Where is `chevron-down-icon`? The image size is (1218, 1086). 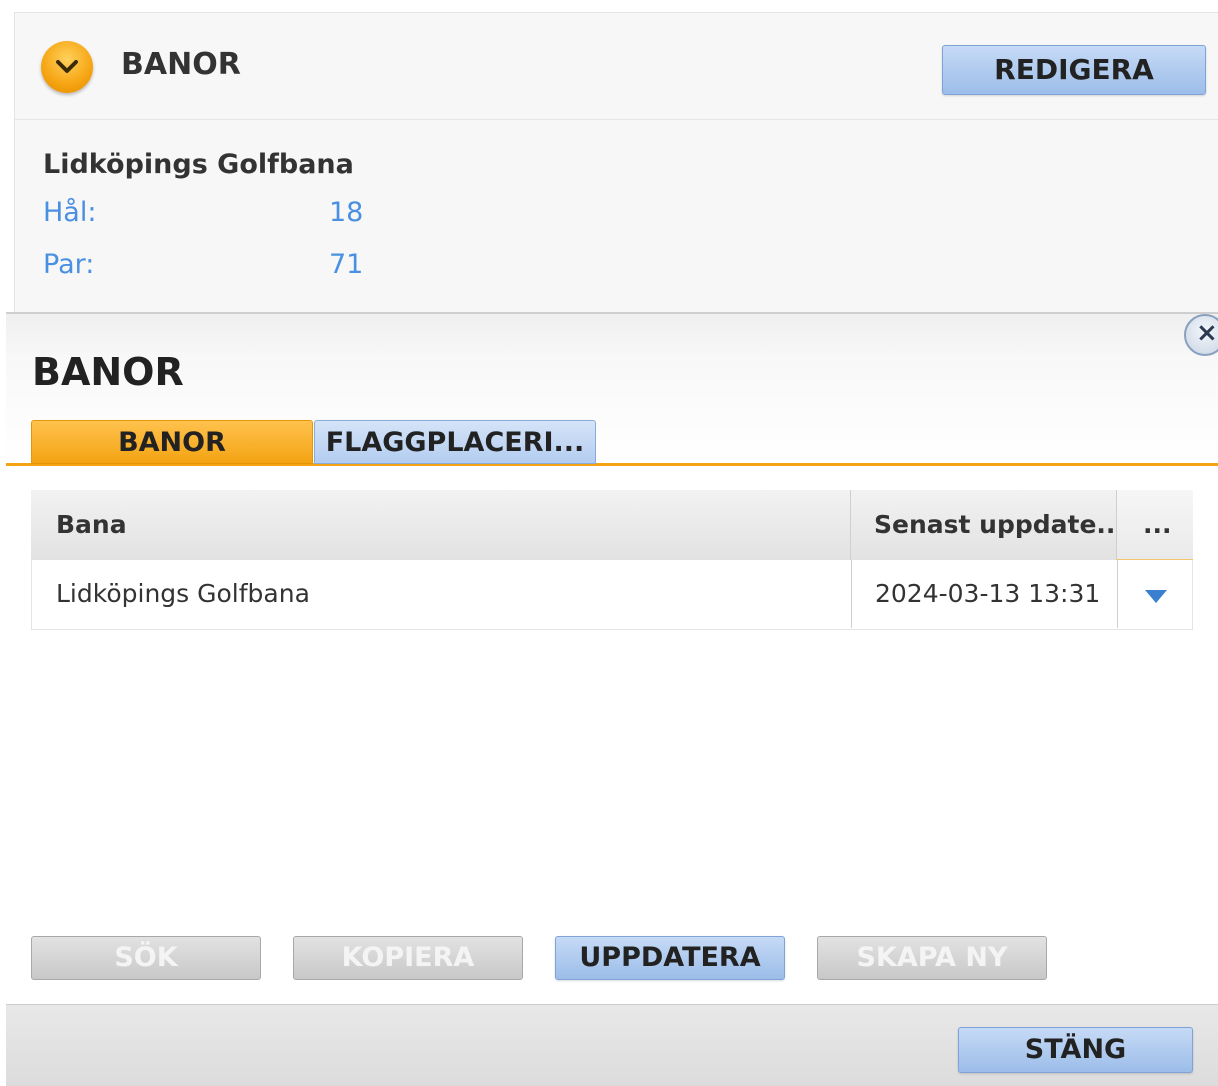
chevron-down-icon is located at coordinates (67, 67).